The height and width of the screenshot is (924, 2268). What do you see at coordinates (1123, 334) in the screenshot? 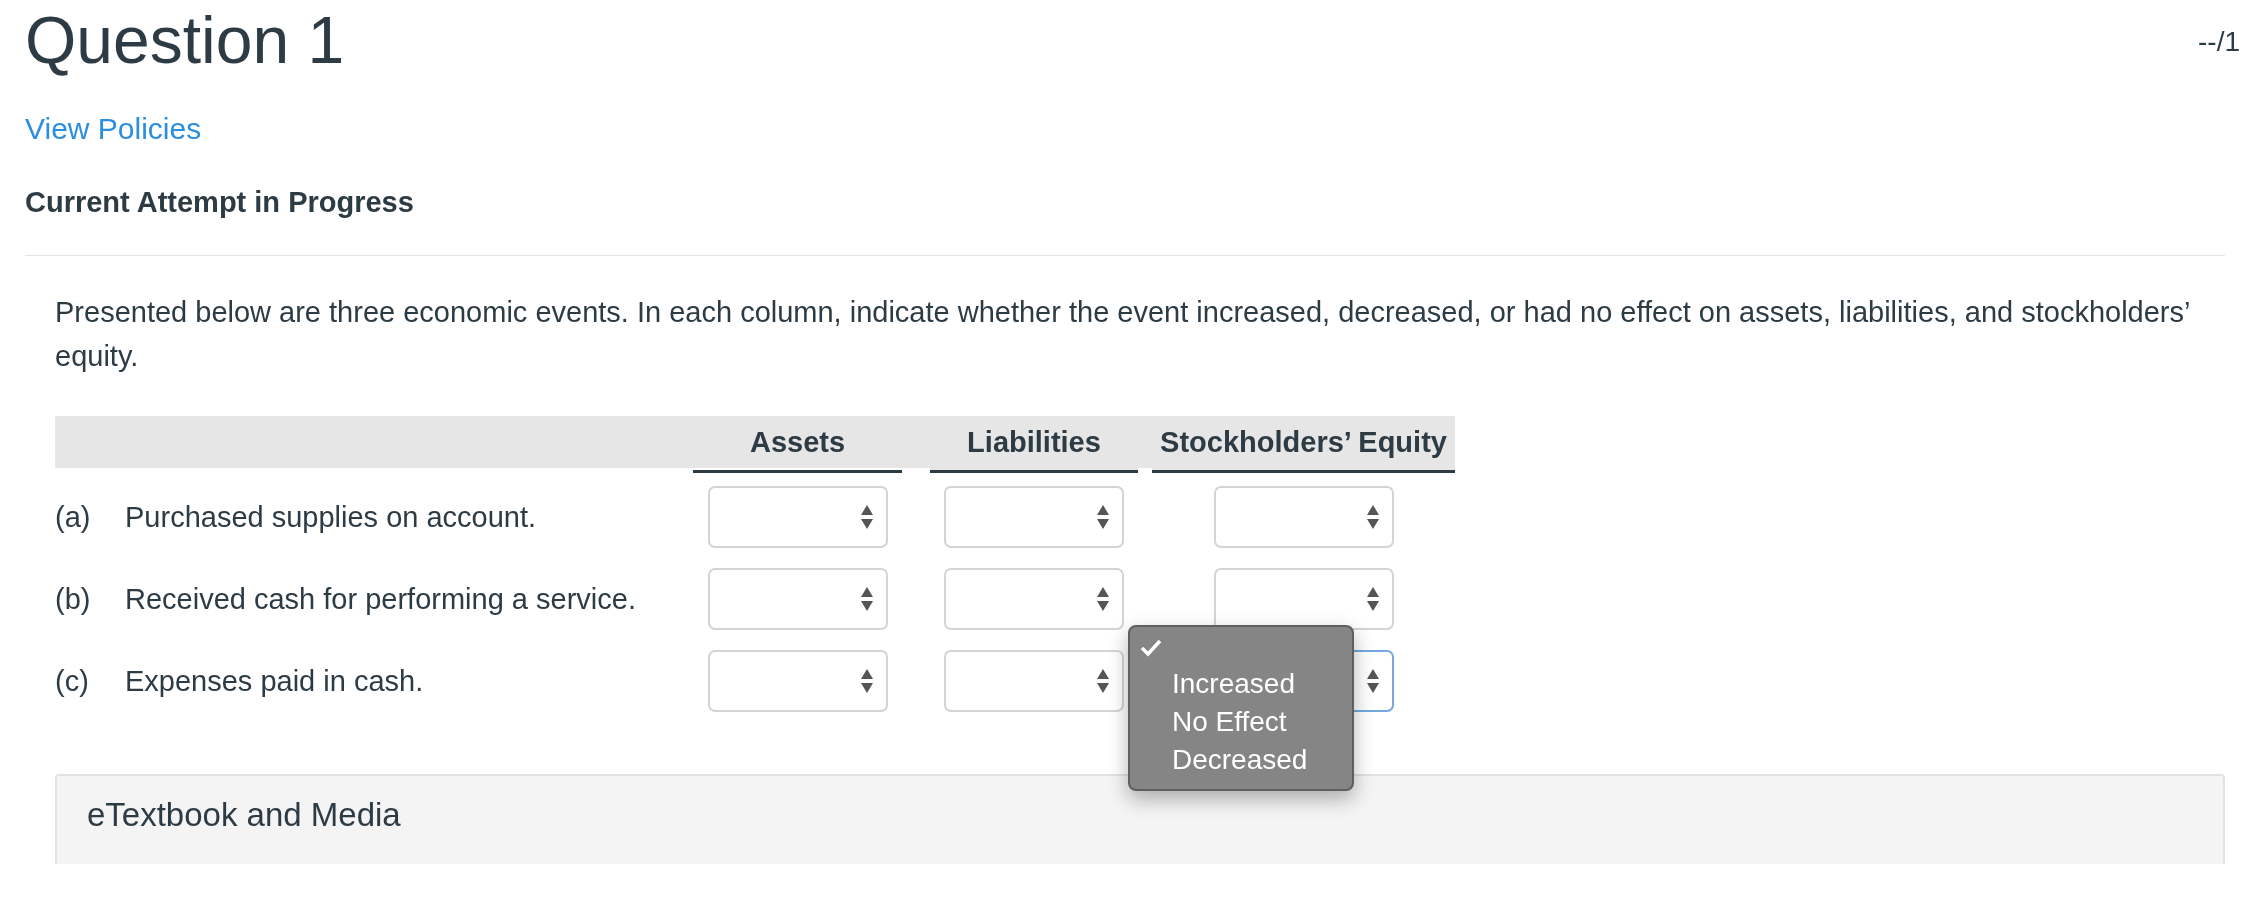
I see `question-prompt: Presented below are three economic events. In each column, indicate whether the event increased, decreased, or had no effect on assets, liabilities, and stockholders’ equity.` at bounding box center [1123, 334].